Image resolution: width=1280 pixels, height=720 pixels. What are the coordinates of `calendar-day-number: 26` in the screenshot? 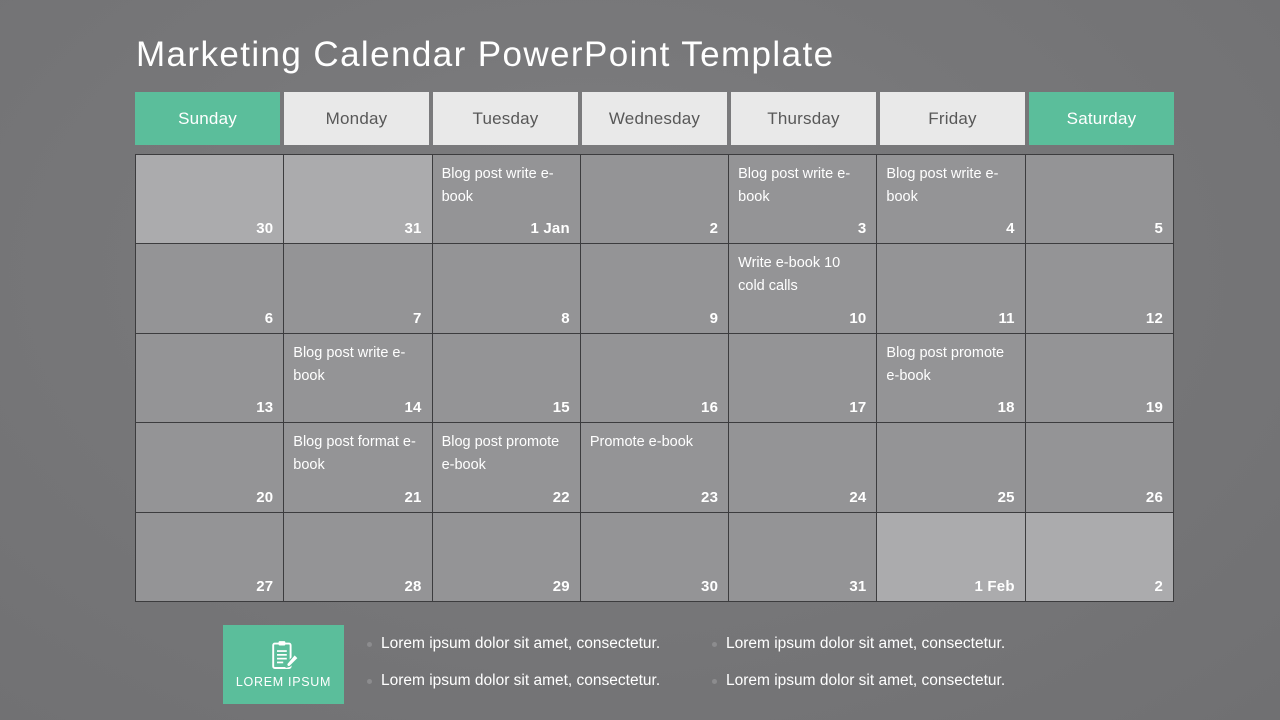 It's located at (1154, 497).